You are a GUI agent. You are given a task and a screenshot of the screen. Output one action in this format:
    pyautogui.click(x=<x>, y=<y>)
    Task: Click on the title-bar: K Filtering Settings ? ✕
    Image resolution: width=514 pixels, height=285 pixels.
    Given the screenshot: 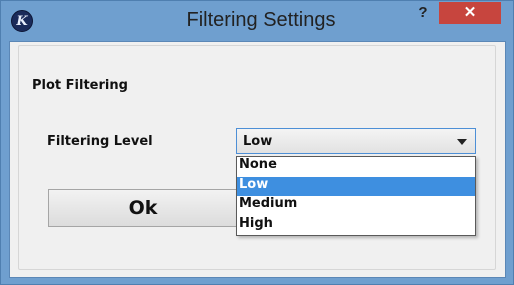 What is the action you would take?
    pyautogui.click(x=257, y=20)
    